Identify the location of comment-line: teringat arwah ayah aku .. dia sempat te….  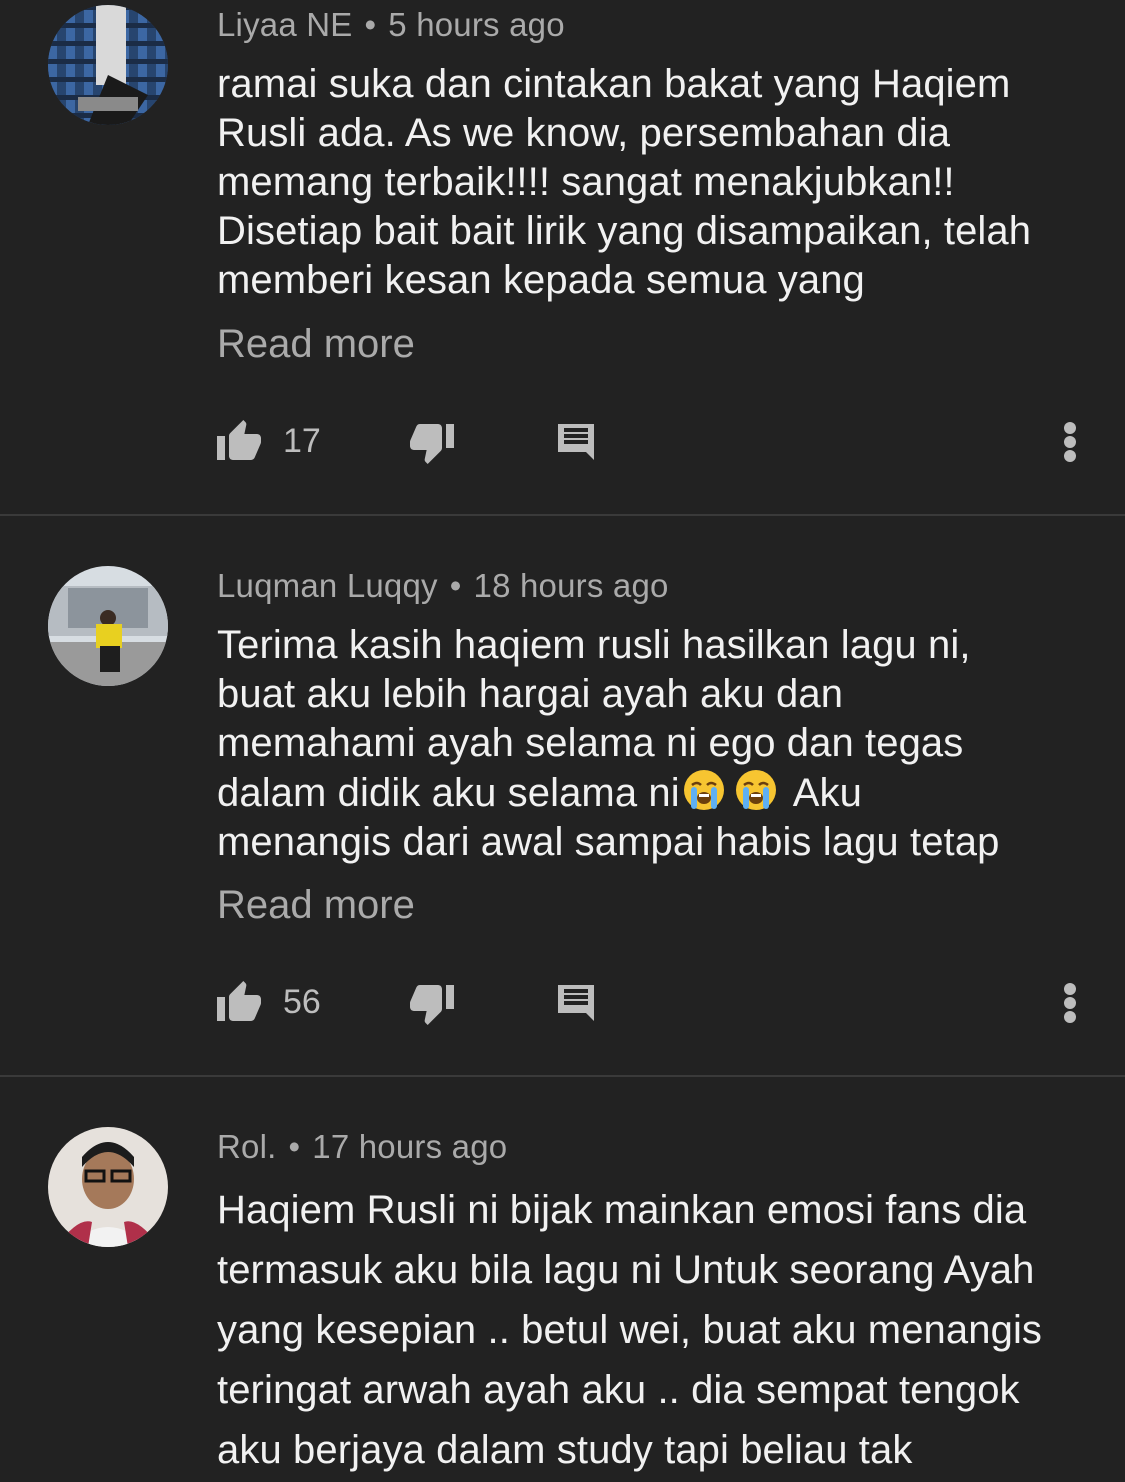
(618, 1390).